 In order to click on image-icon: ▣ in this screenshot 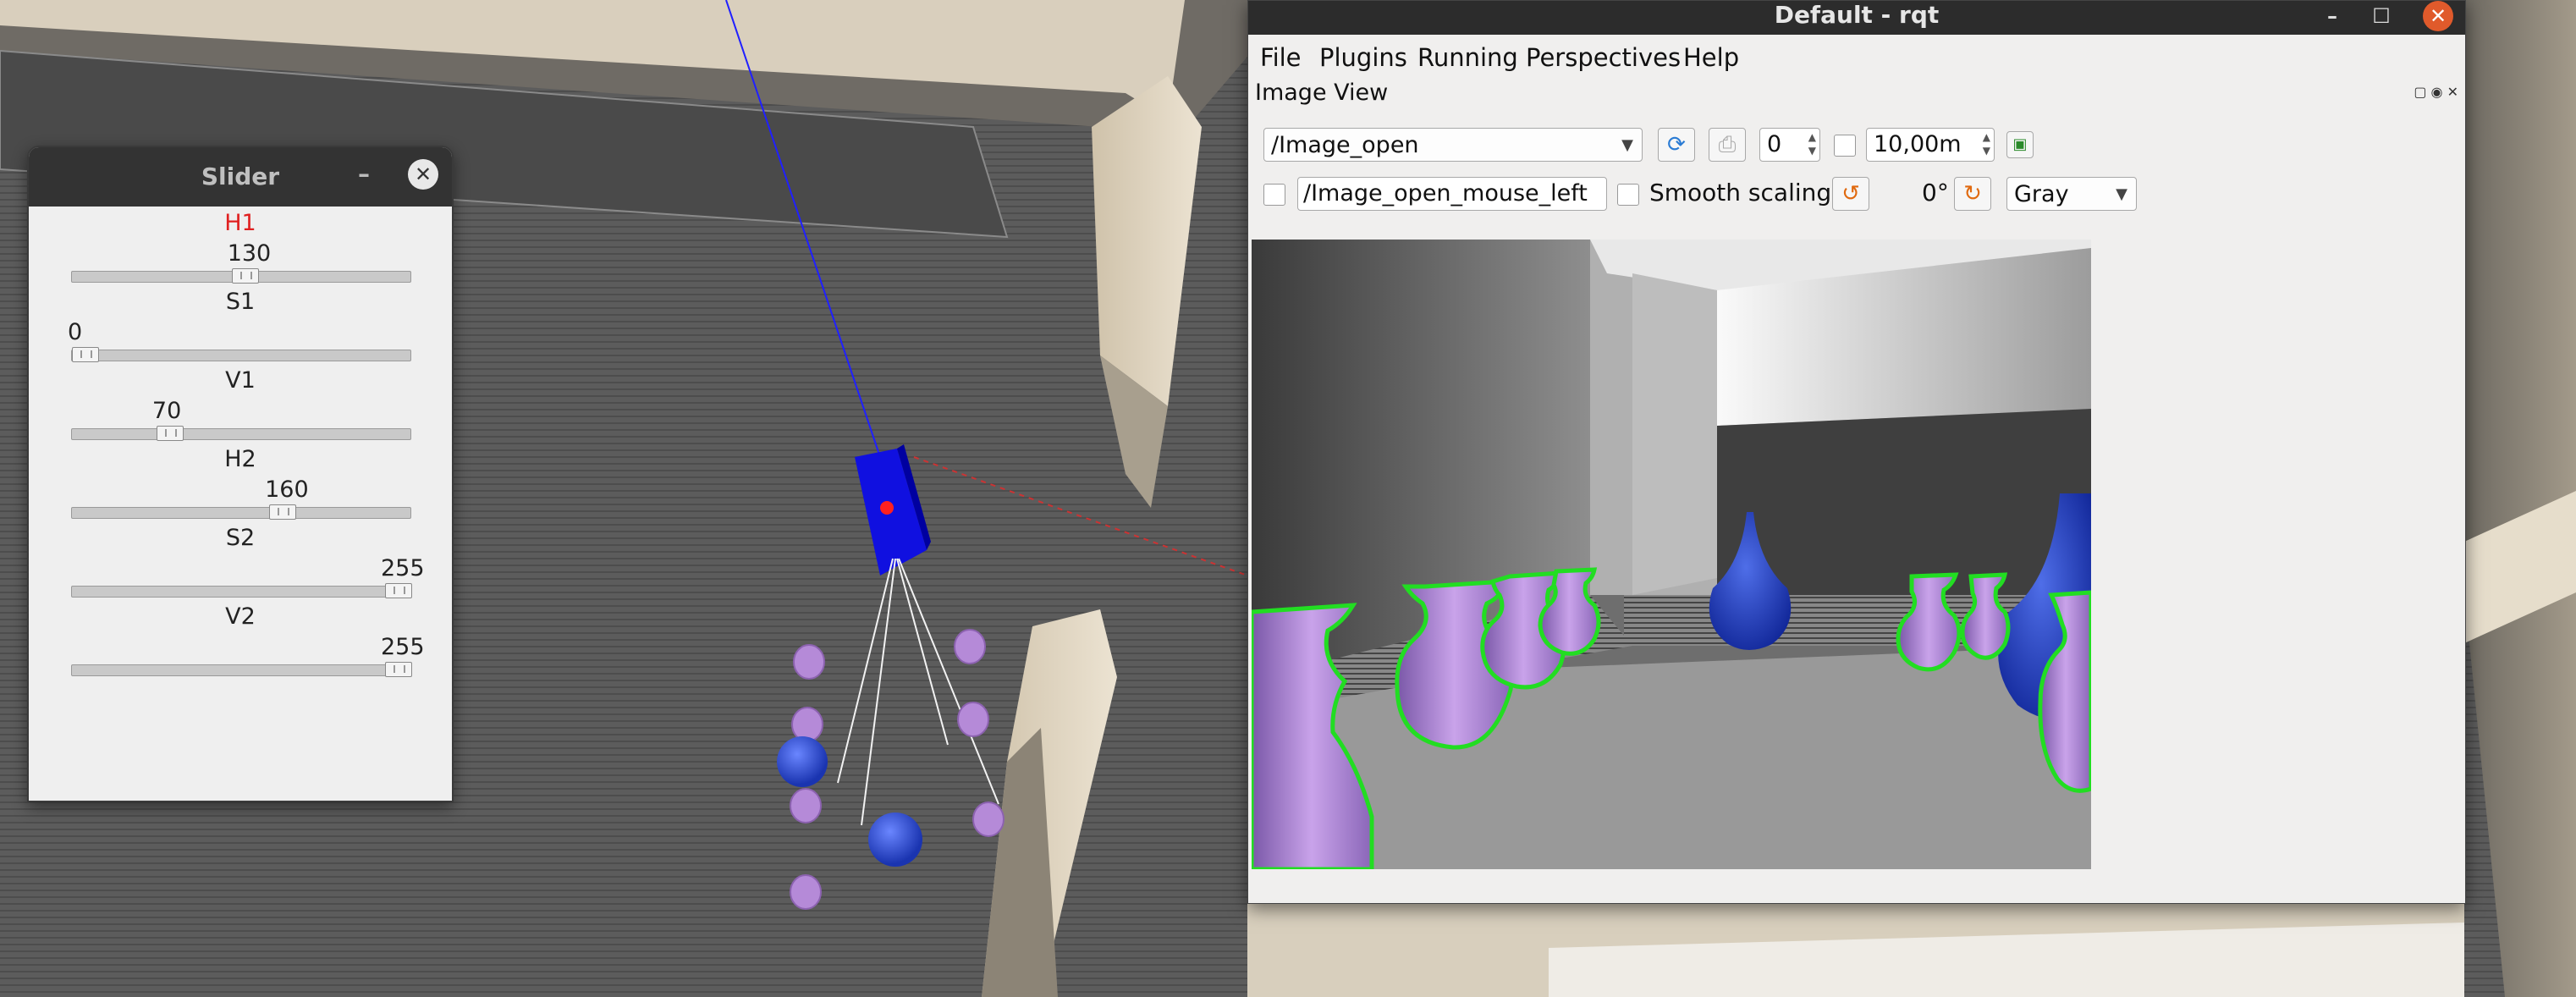, I will do `click(2020, 144)`.